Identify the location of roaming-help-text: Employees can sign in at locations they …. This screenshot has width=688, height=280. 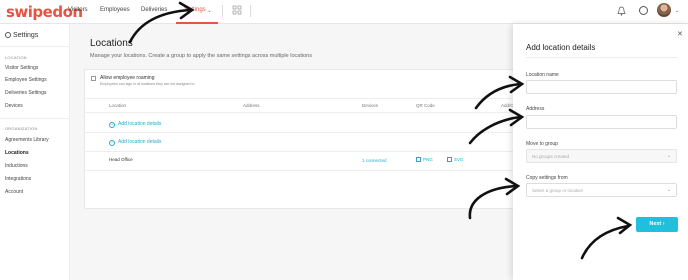
(147, 84).